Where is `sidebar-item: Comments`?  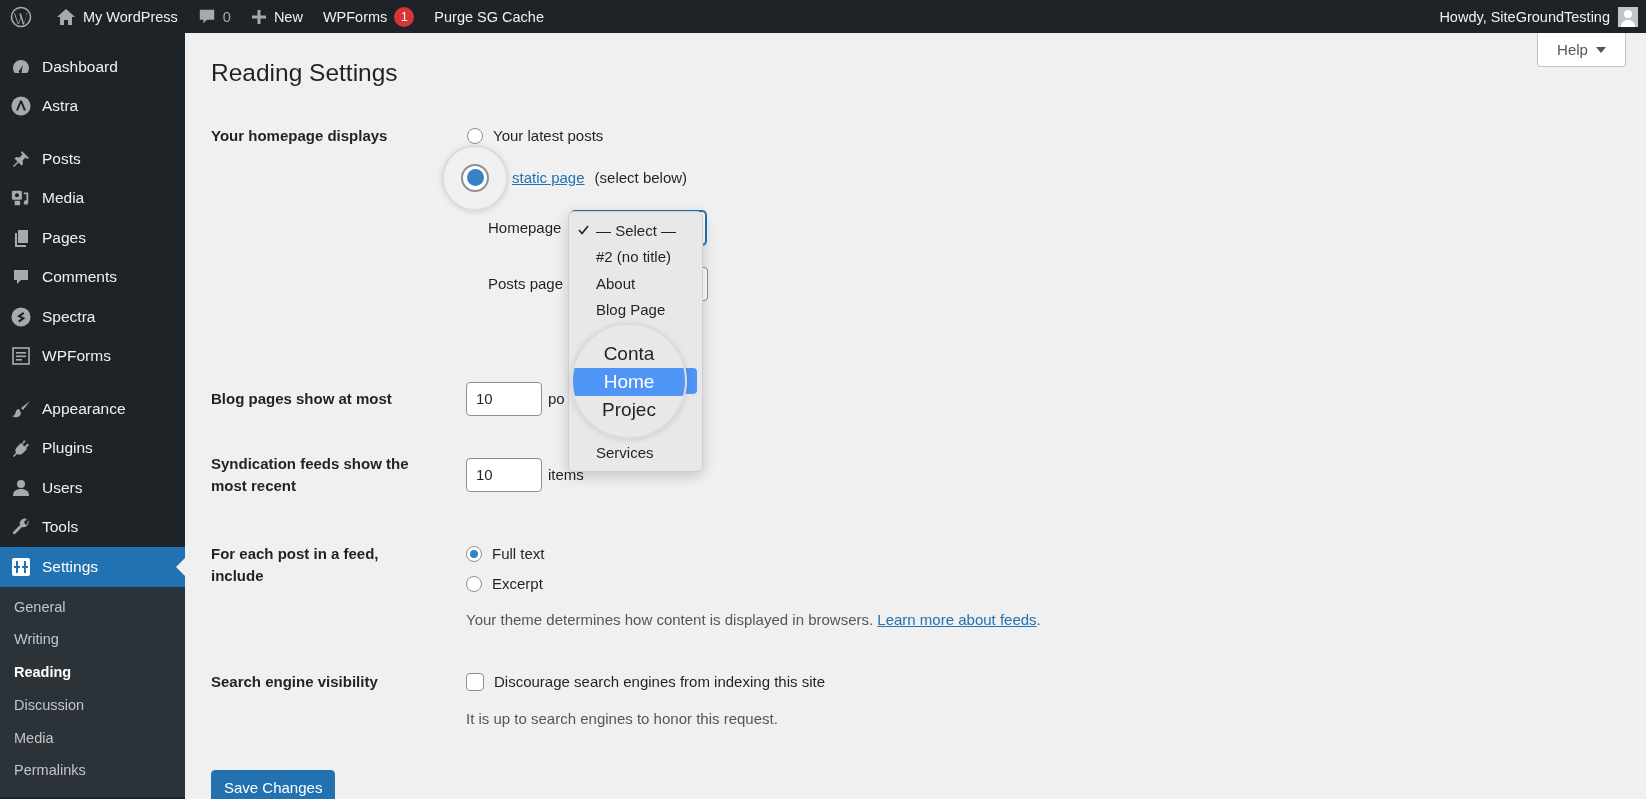 sidebar-item: Comments is located at coordinates (92, 277).